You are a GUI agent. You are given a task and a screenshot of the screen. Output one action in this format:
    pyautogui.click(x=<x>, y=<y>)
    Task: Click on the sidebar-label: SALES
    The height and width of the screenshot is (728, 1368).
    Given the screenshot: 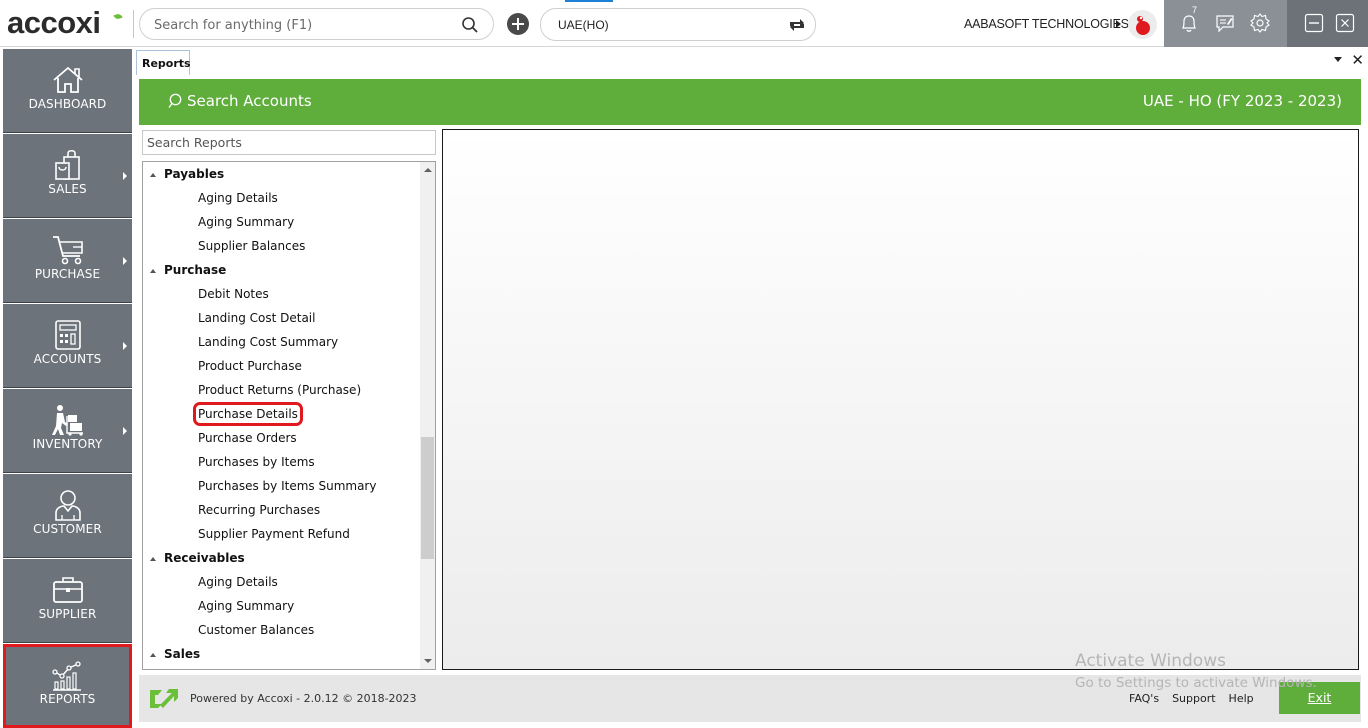 What is the action you would take?
    pyautogui.click(x=67, y=189)
    